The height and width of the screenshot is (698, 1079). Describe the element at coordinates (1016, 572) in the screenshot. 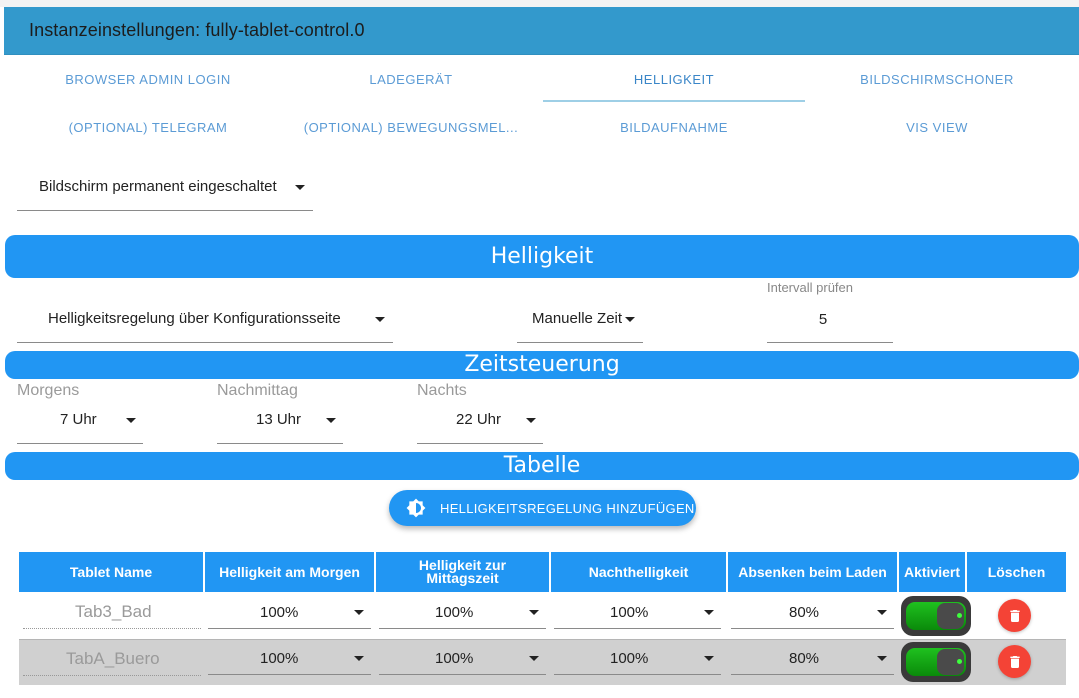

I see `column-header-loeschen: Löschen` at that location.